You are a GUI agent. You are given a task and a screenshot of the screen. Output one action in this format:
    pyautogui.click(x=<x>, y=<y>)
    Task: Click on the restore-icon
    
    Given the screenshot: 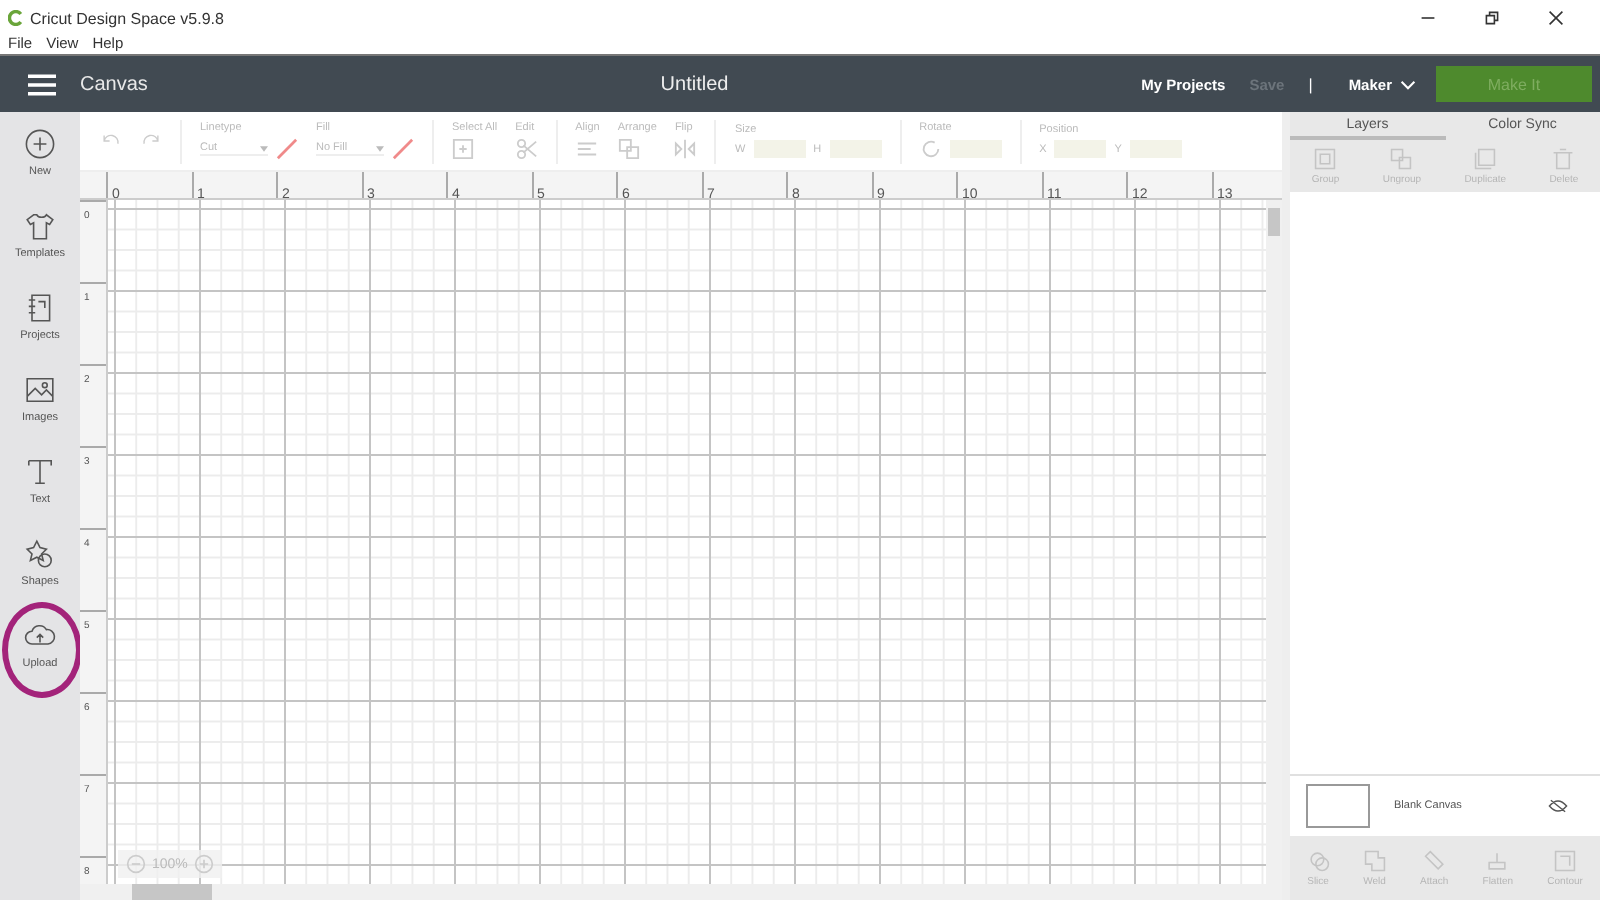 What is the action you would take?
    pyautogui.click(x=1492, y=18)
    